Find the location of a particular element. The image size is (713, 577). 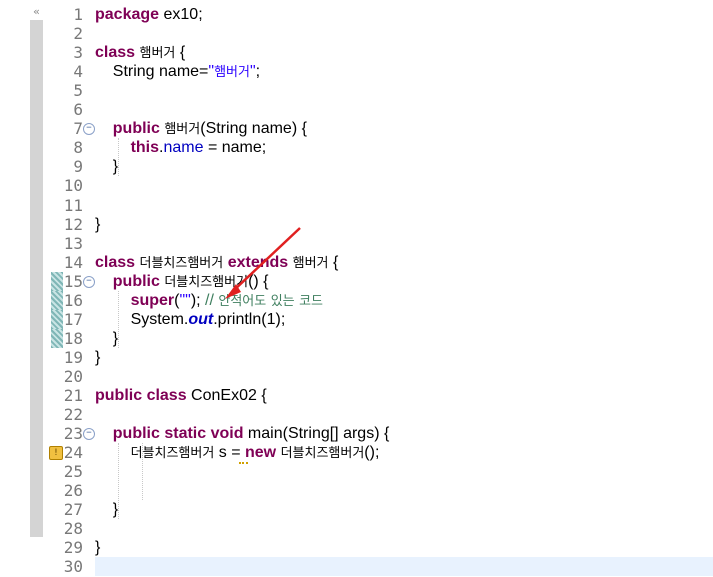

code-line: public 더블치즈햄버거() { is located at coordinates (182, 282).